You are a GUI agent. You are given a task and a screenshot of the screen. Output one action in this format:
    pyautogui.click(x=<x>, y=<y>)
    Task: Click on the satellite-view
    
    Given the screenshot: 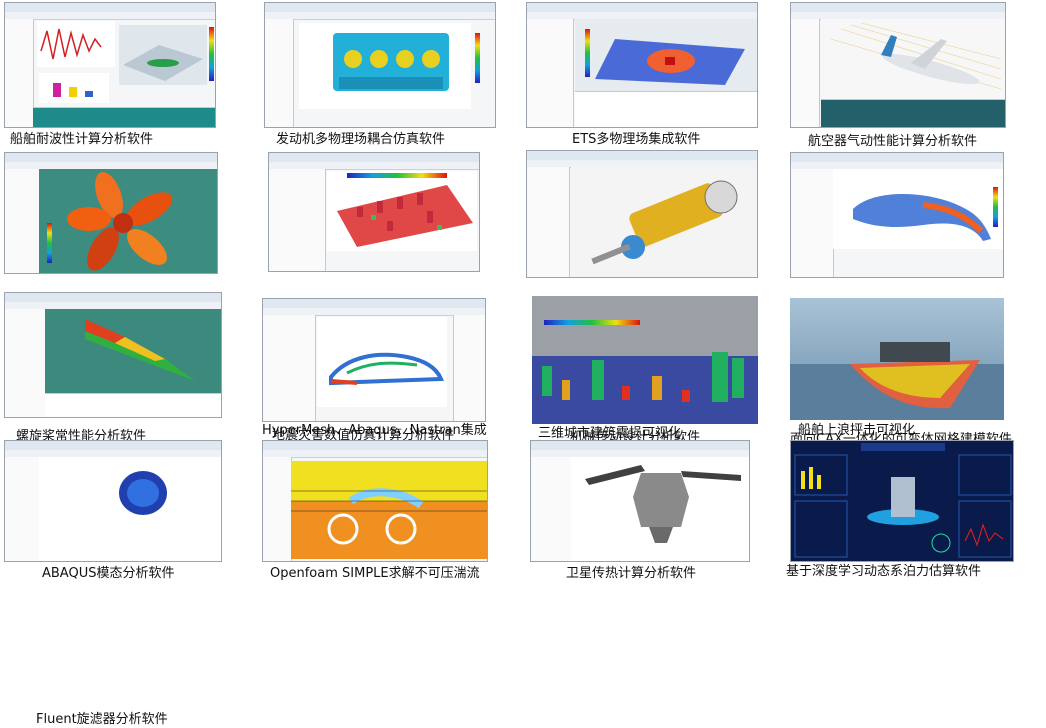 What is the action you would take?
    pyautogui.click(x=660, y=509)
    